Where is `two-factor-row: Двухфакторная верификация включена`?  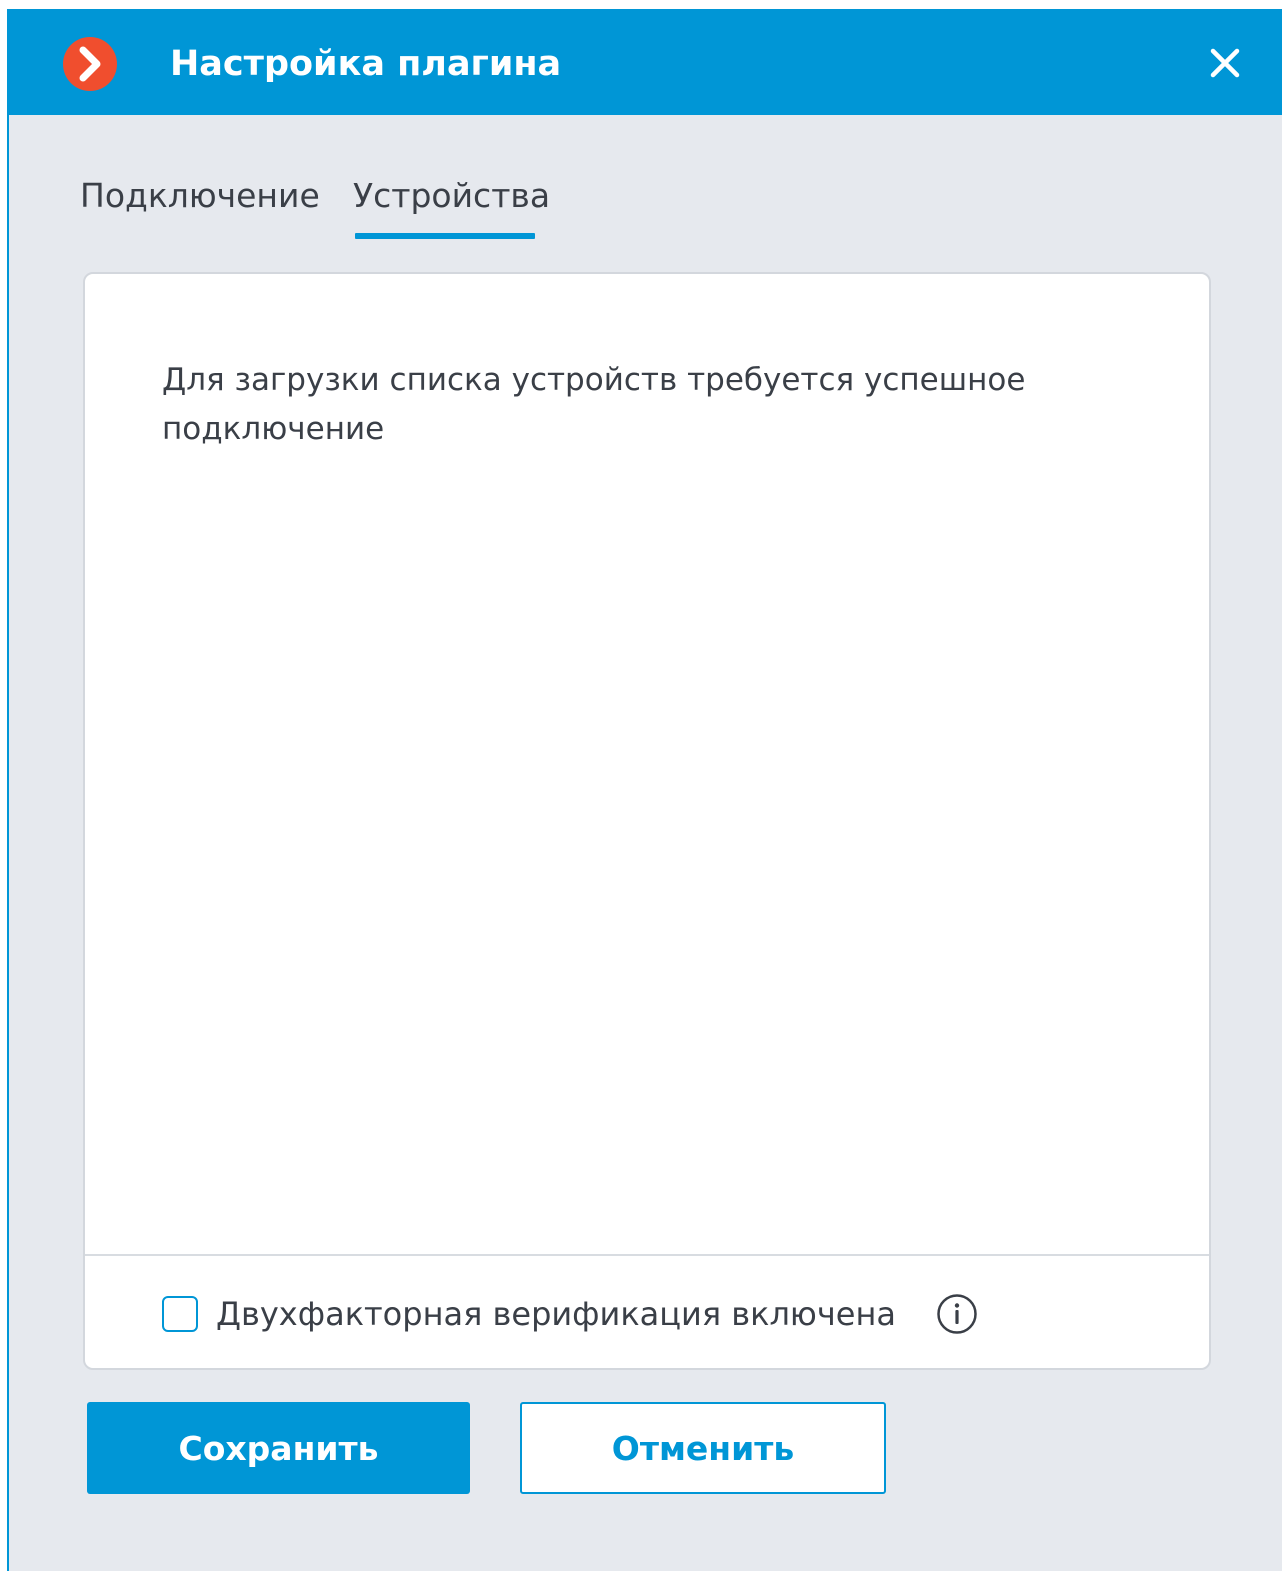 two-factor-row: Двухфакторная верификация включена is located at coordinates (570, 1314).